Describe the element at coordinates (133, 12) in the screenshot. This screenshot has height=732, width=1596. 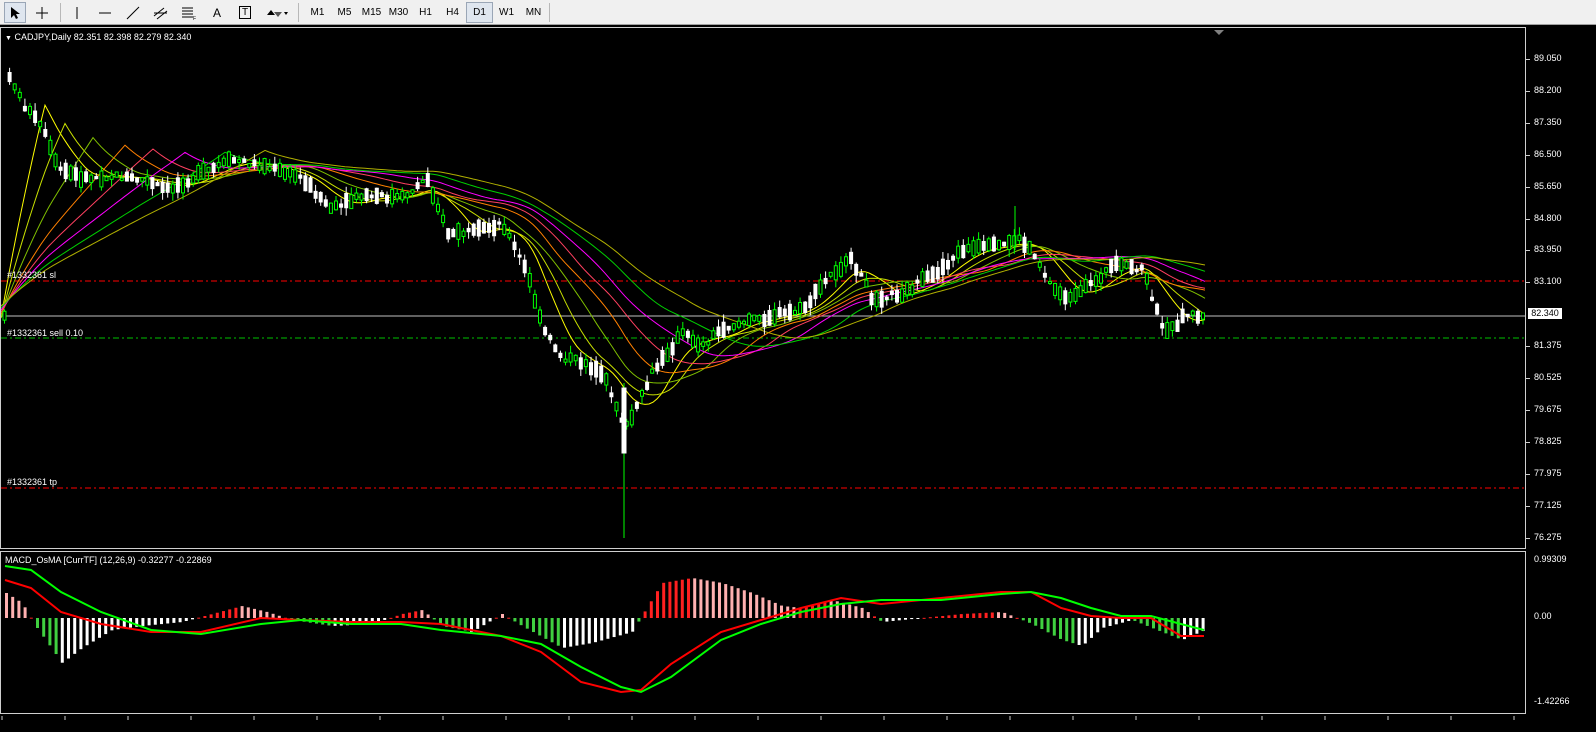
I see `trendline-icon` at that location.